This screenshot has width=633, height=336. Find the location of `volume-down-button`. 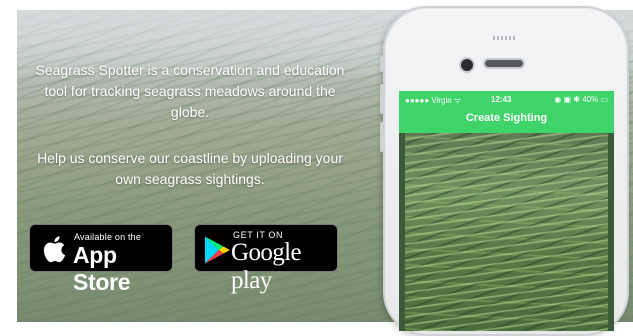

volume-down-button is located at coordinates (382, 137).